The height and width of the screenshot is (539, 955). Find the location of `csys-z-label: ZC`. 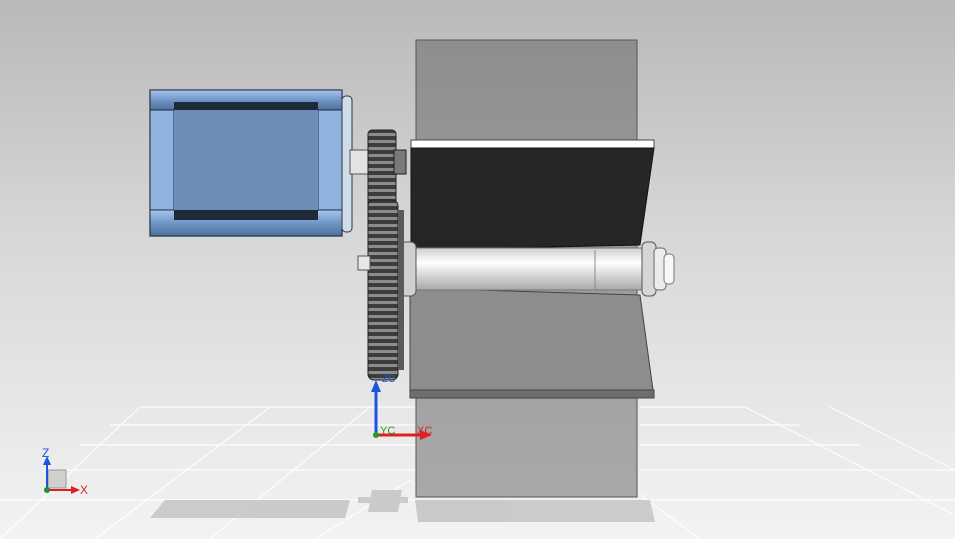

csys-z-label: ZC is located at coordinates (388, 379).